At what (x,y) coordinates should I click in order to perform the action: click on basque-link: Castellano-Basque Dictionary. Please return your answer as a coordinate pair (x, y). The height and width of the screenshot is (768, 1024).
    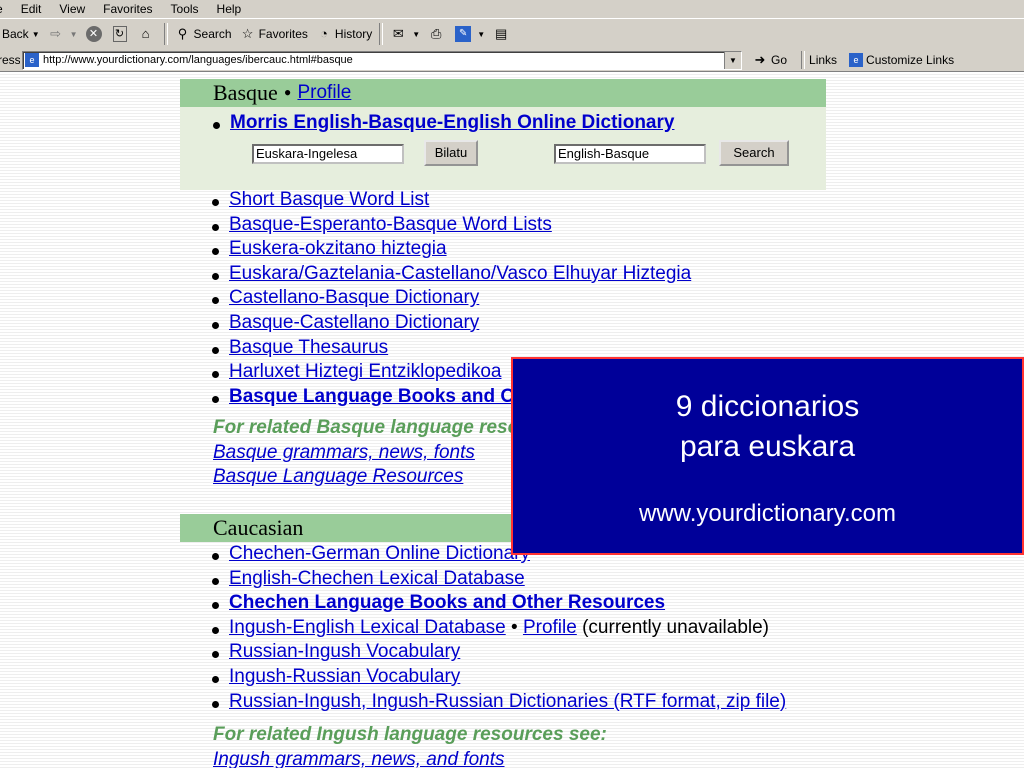
    Looking at the image, I should click on (354, 297).